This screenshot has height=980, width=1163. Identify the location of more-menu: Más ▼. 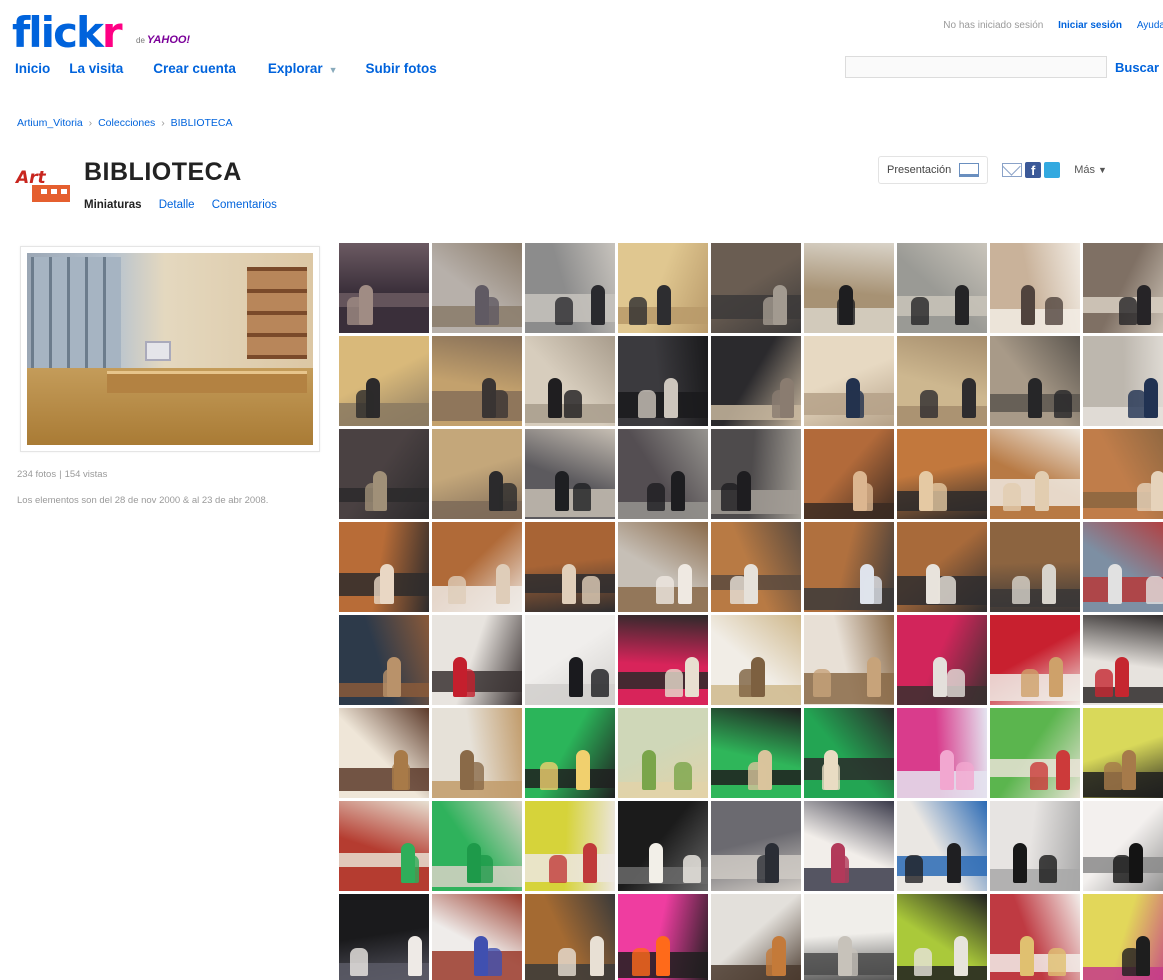
(1090, 170).